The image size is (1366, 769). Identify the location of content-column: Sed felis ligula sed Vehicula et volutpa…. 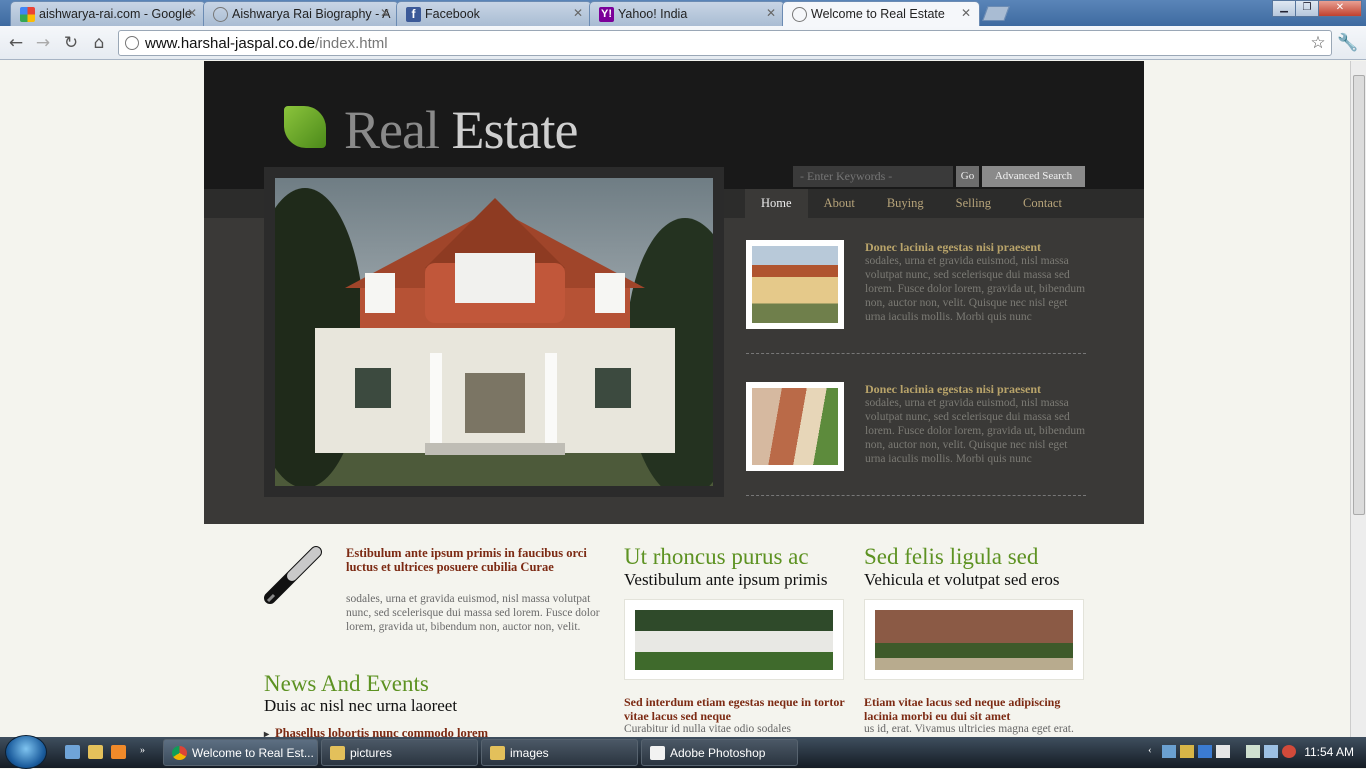
(974, 639).